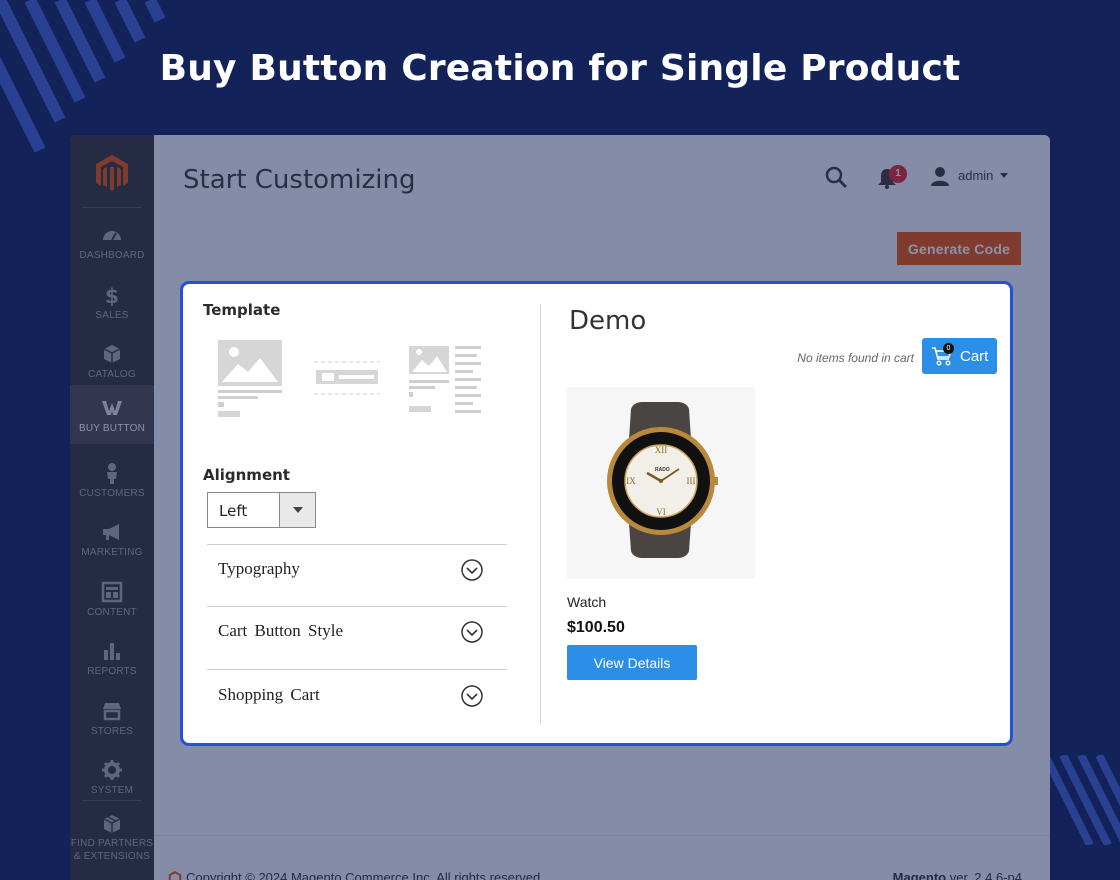  Describe the element at coordinates (691, 481) in the screenshot. I see `svg-text: III` at that location.